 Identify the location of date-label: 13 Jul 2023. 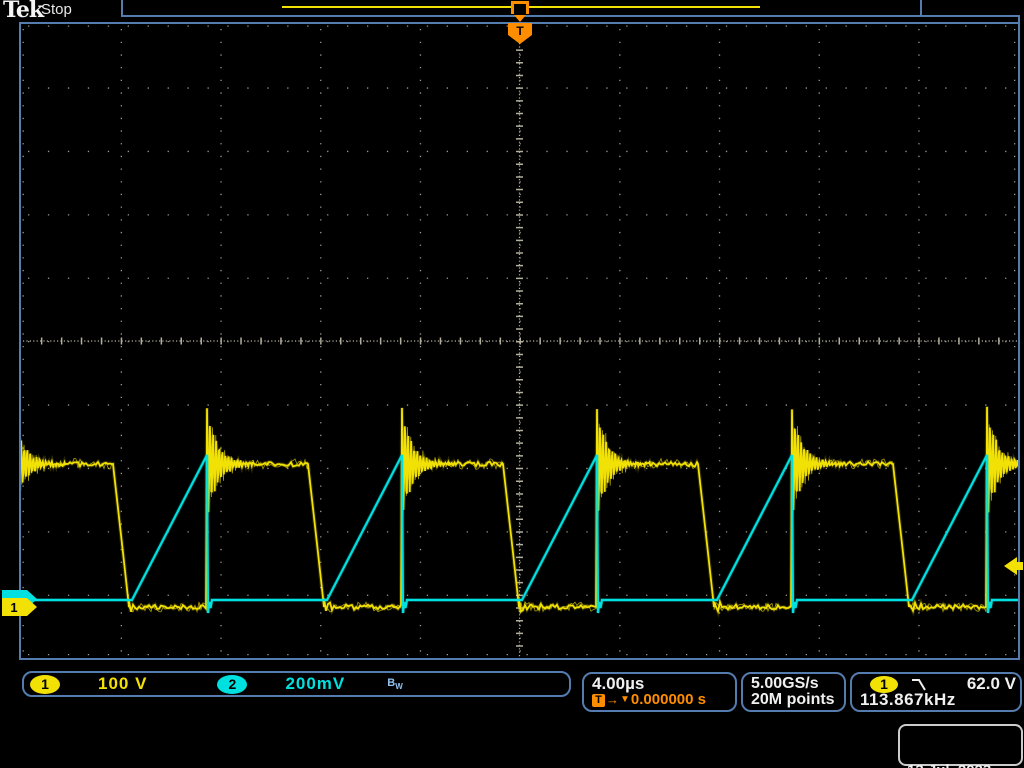
(964, 765).